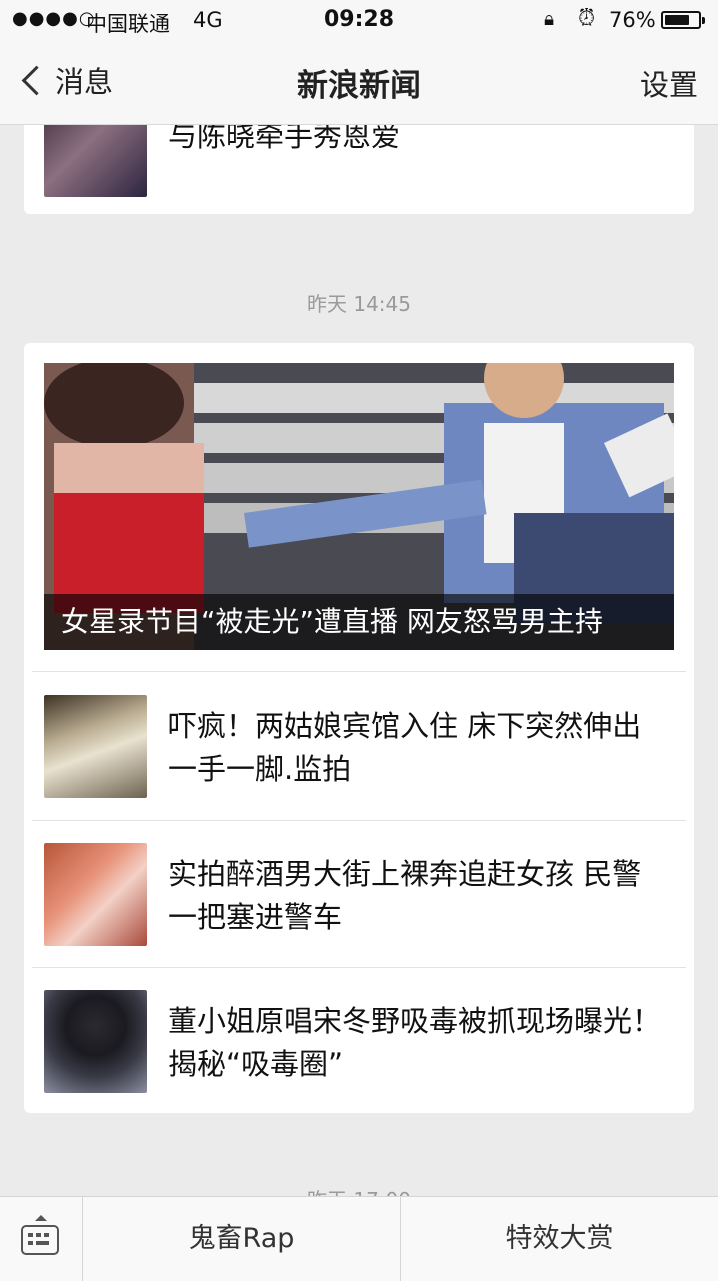 This screenshot has width=718, height=1281. I want to click on news-item-1: 吓疯！两姑娘宾馆入住 床下突然伸出一手一脚.监拍, so click(359, 747).